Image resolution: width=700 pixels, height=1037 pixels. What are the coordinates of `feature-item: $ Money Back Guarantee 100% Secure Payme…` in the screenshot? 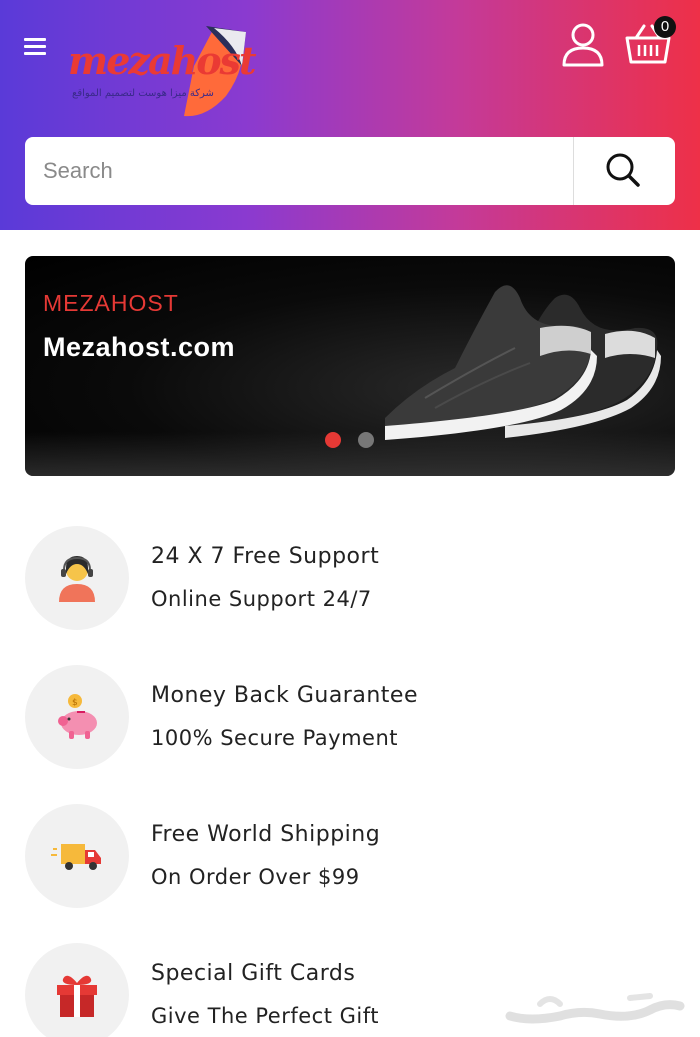 It's located at (350, 717).